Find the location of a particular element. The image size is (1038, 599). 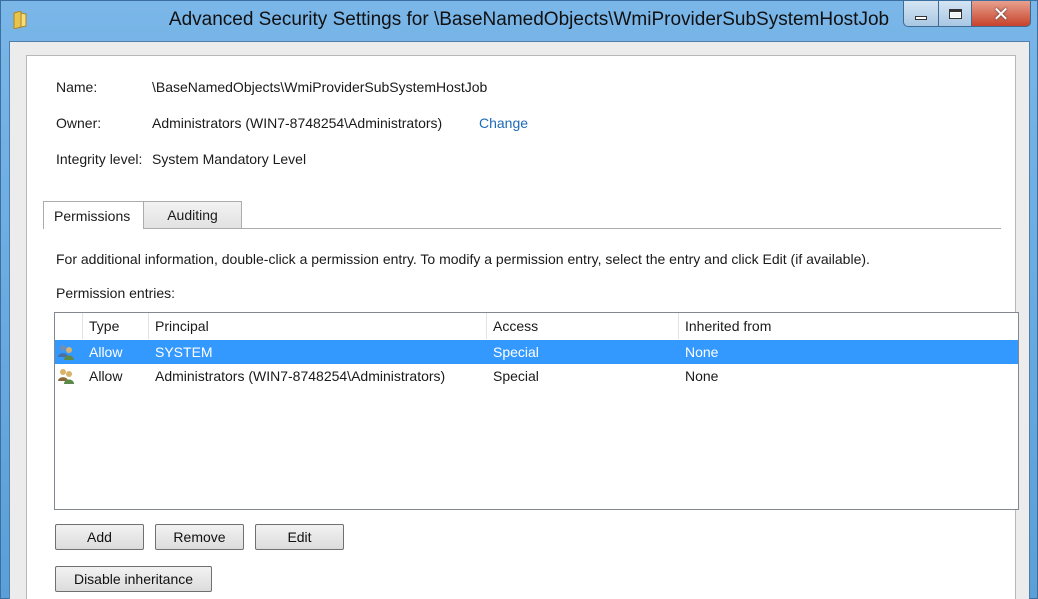

close-icon: ✕ is located at coordinates (1001, 13).